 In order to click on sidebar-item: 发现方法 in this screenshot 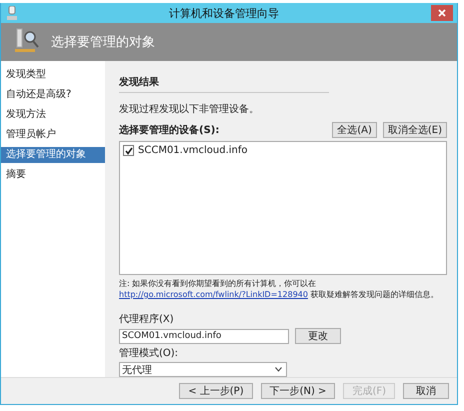, I will do `click(53, 115)`.